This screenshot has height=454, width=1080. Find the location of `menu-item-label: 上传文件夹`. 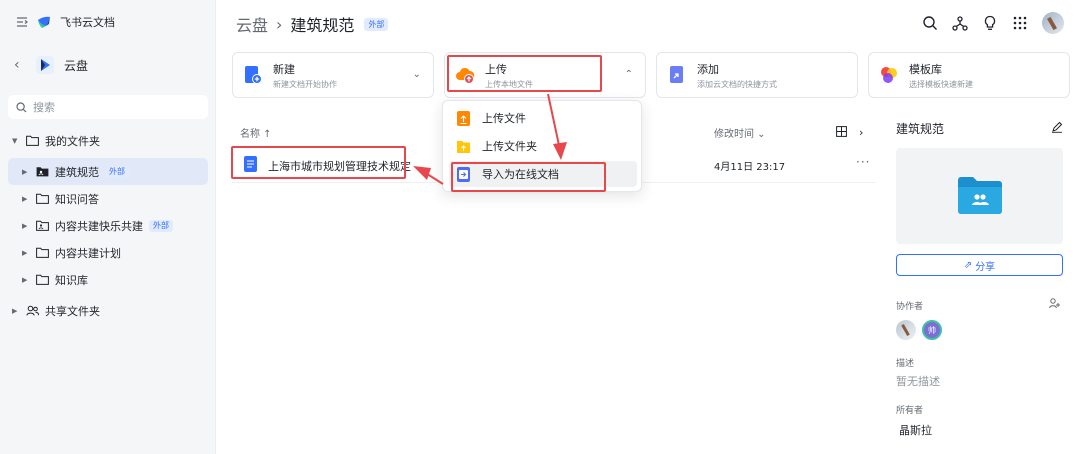

menu-item-label: 上传文件夹 is located at coordinates (509, 146).